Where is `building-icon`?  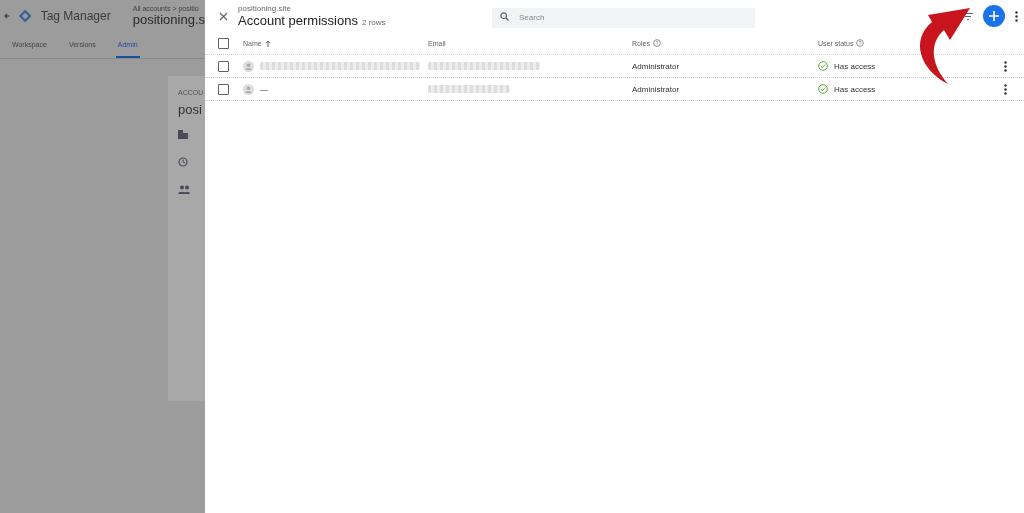
building-icon is located at coordinates (183, 134).